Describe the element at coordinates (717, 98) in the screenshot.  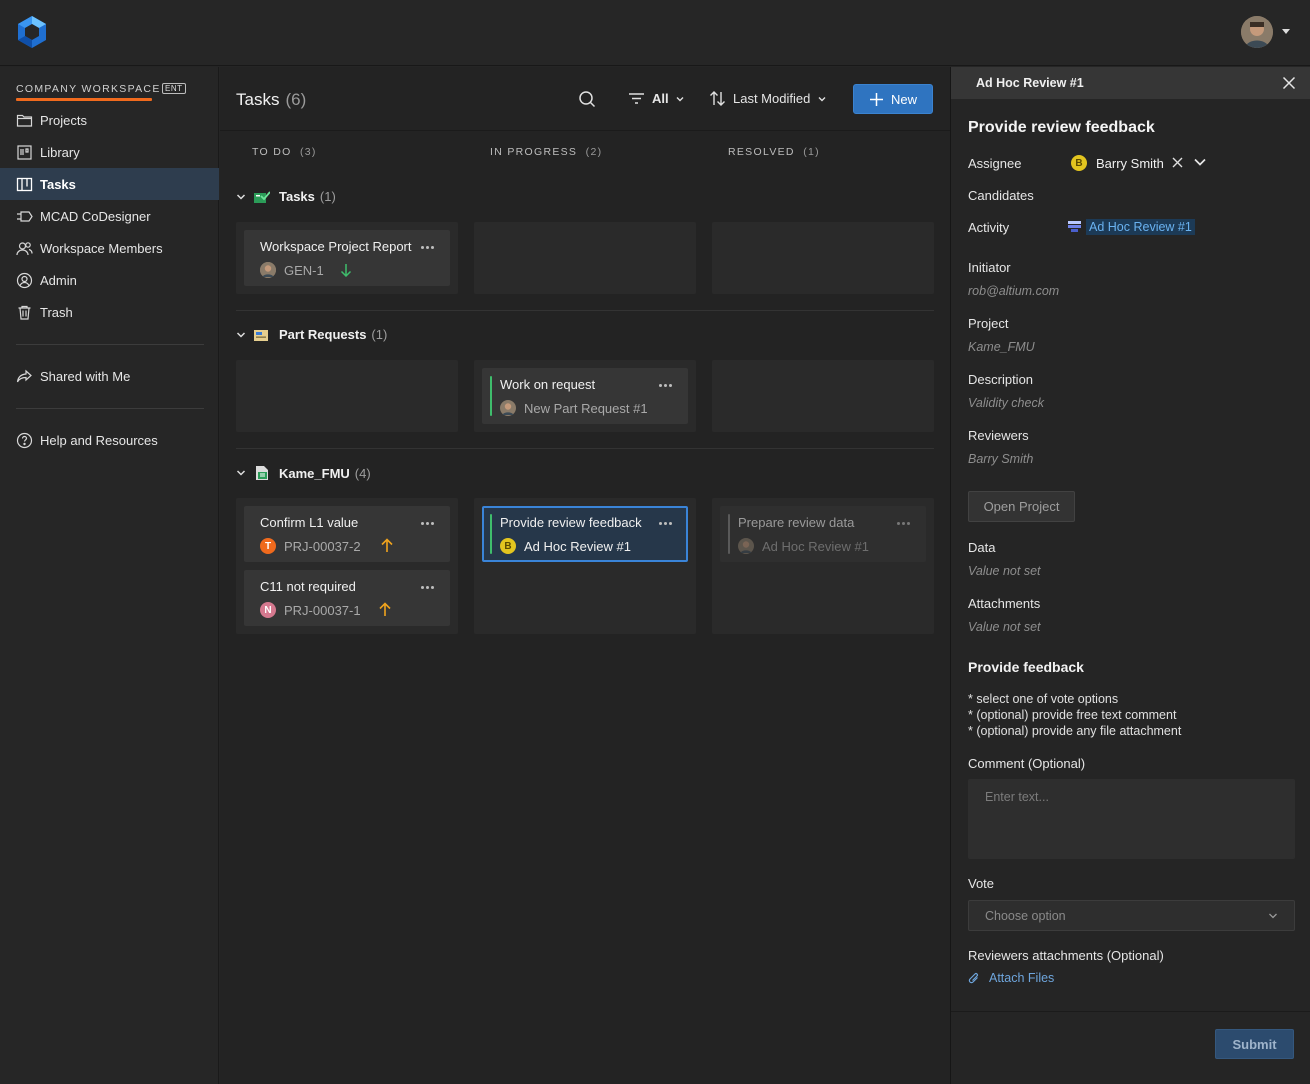
I see `sort-icon` at that location.